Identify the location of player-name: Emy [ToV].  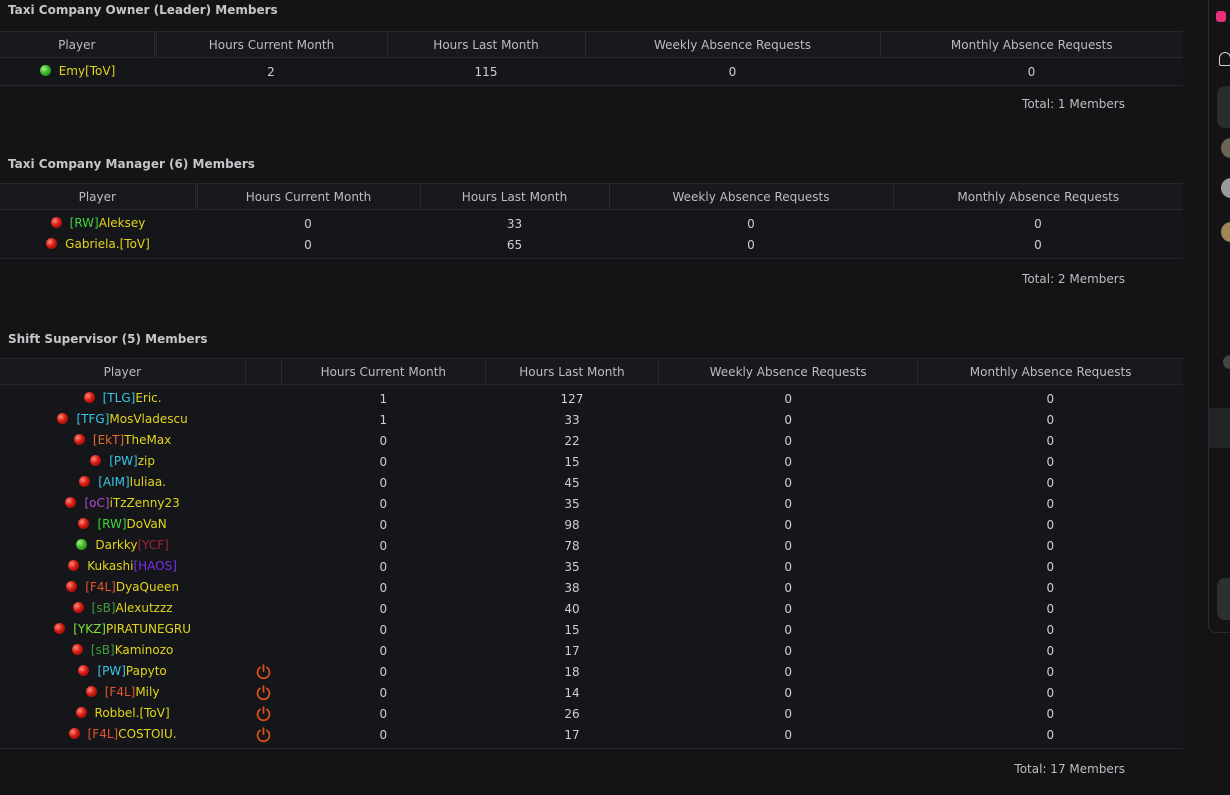
(77, 70).